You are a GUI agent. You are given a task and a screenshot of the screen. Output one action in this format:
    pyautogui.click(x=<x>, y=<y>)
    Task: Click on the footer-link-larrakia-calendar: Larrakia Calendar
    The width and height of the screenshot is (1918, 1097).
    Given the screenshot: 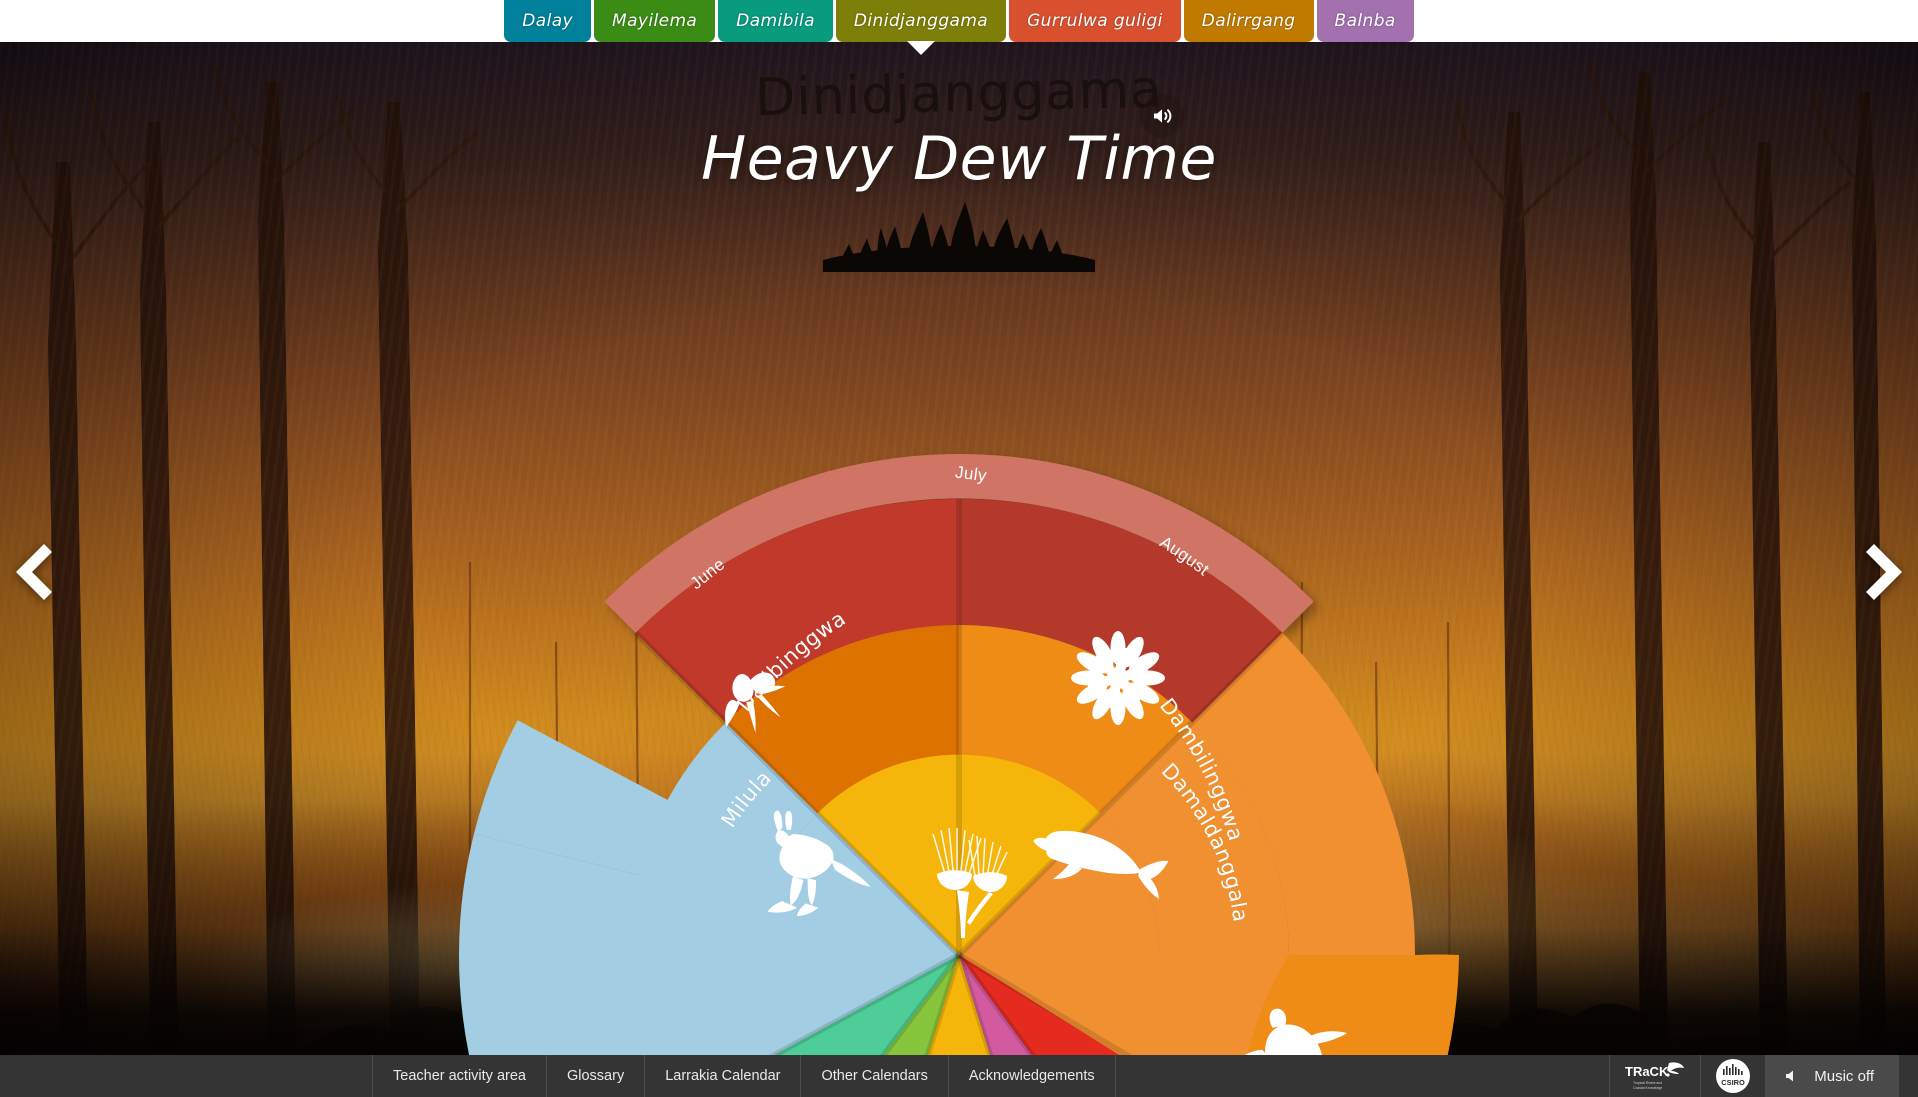 What is the action you would take?
    pyautogui.click(x=722, y=1076)
    